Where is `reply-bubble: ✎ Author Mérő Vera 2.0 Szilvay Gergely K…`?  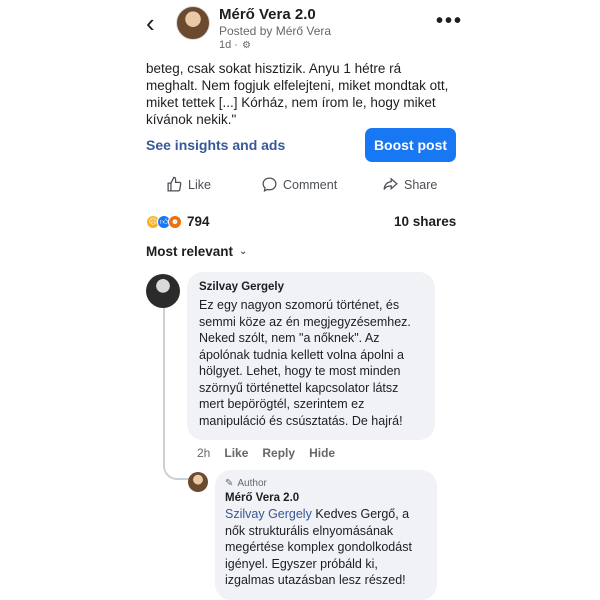
reply-bubble: ✎ Author Mérő Vera 2.0 Szilvay Gergely K… is located at coordinates (326, 535).